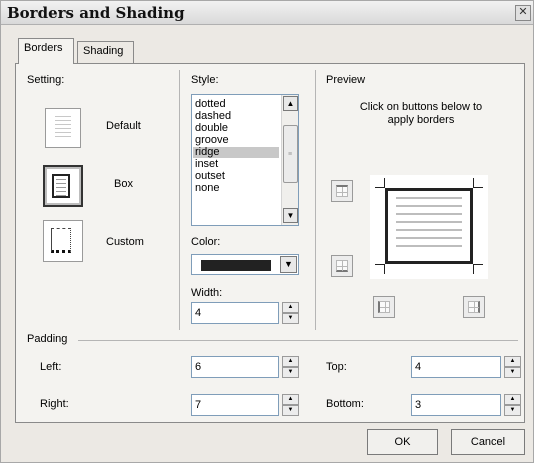  Describe the element at coordinates (235, 313) in the screenshot. I see `width-input: 4` at that location.